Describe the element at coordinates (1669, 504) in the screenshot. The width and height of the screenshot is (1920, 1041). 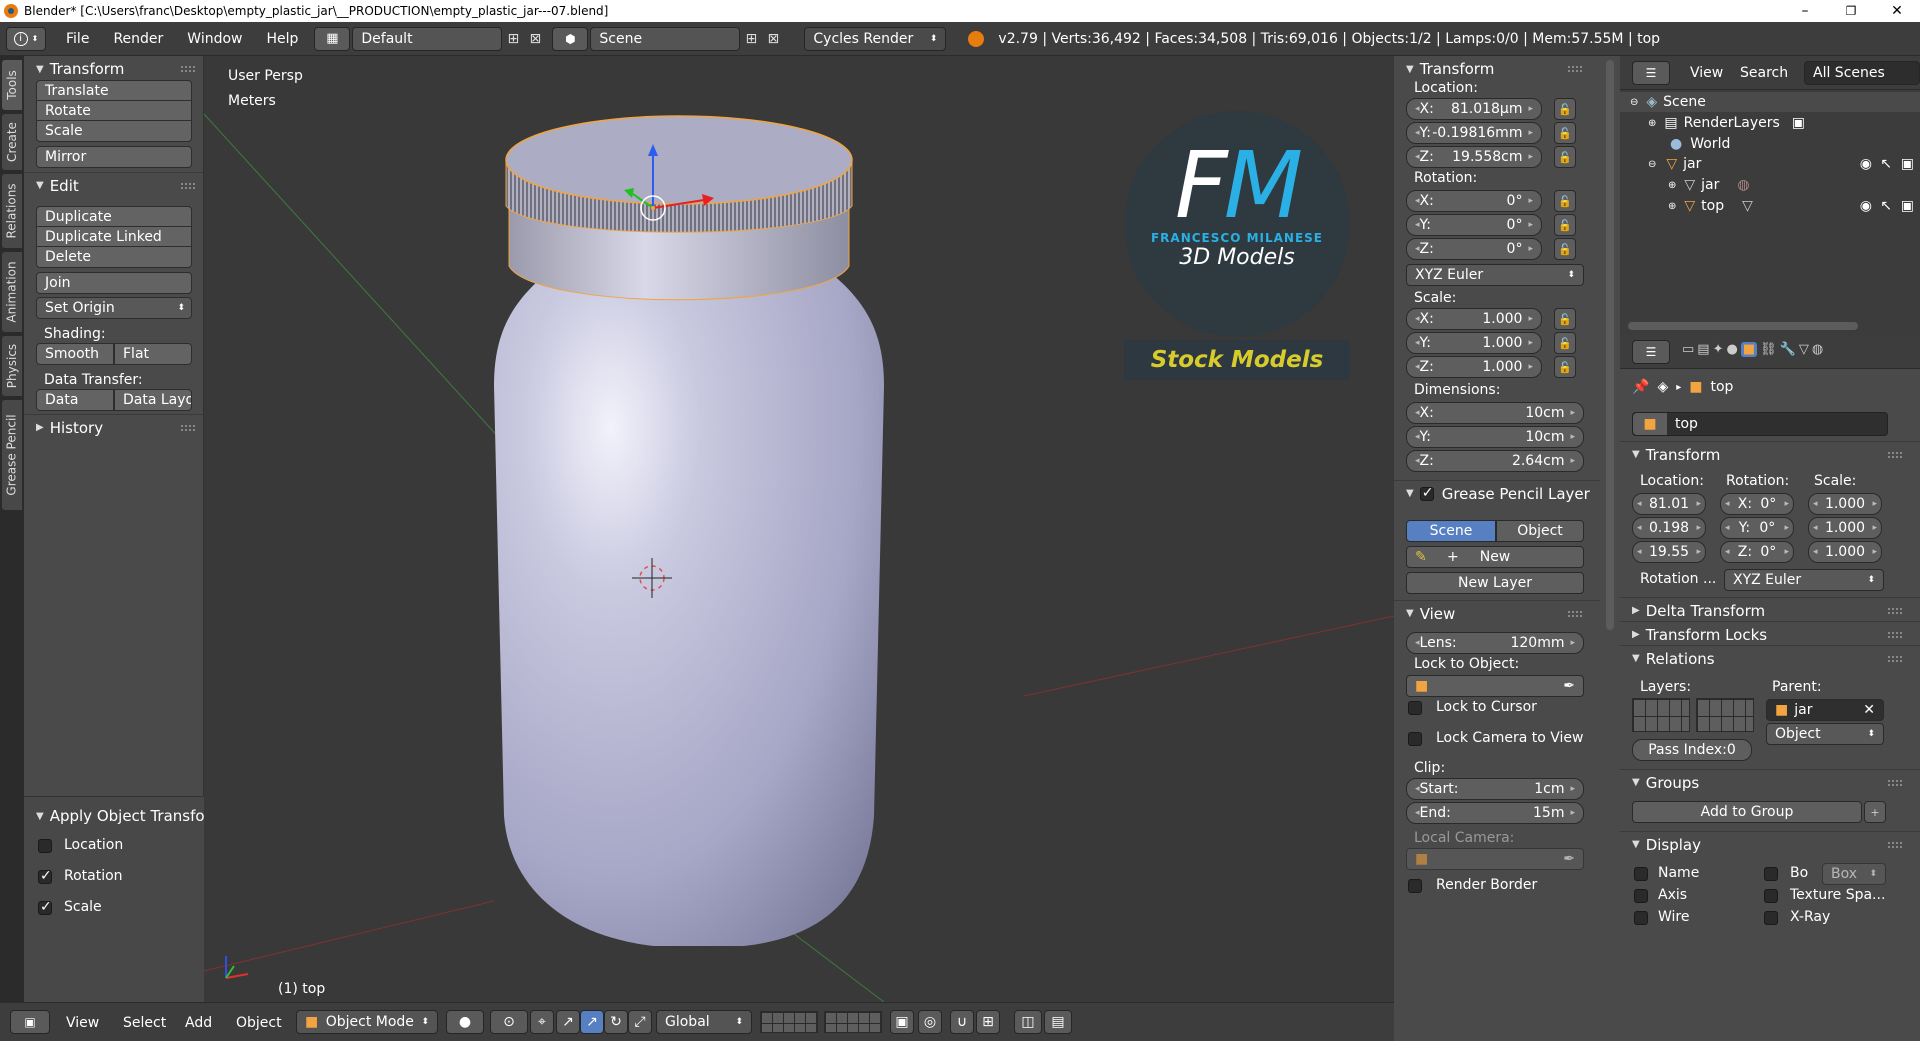
I see `props-loc-x: ◂ 81.01 ▸` at that location.